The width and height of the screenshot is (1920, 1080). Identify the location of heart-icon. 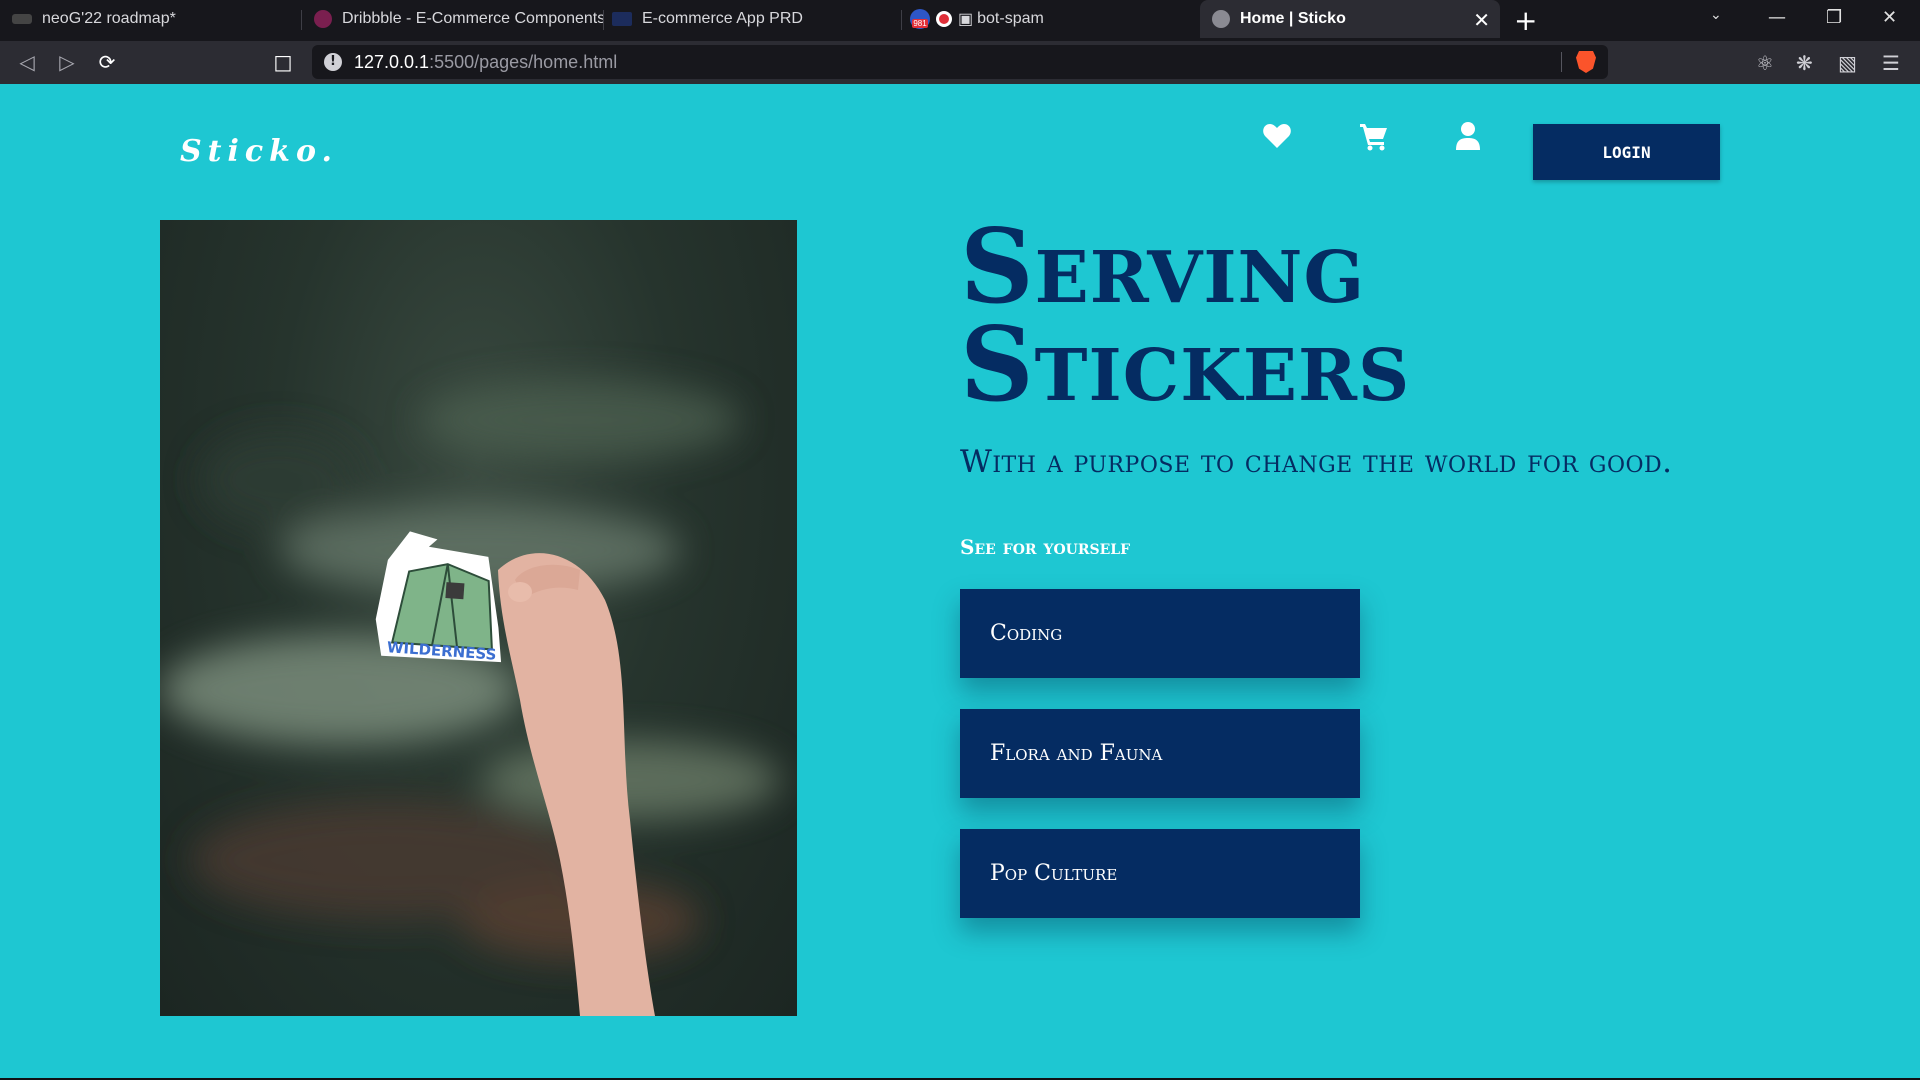
(1277, 136).